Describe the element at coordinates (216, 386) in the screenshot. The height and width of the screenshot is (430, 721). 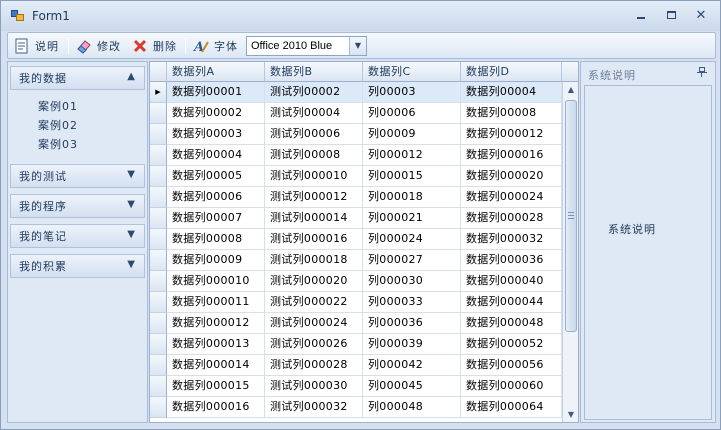
I see `table-cell: 数据列000015` at that location.